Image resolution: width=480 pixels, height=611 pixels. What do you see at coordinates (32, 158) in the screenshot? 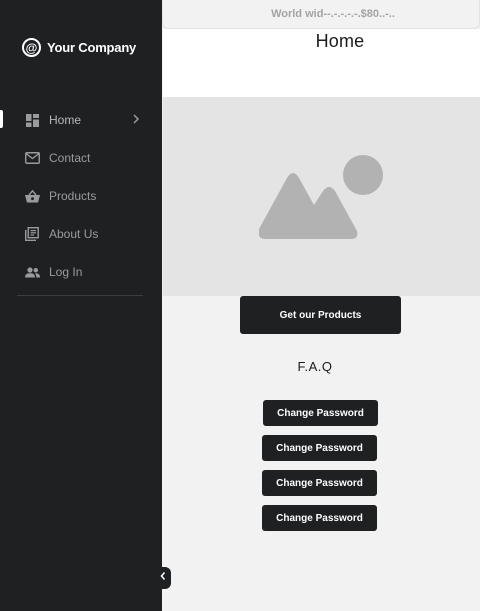
I see `mail-icon` at bounding box center [32, 158].